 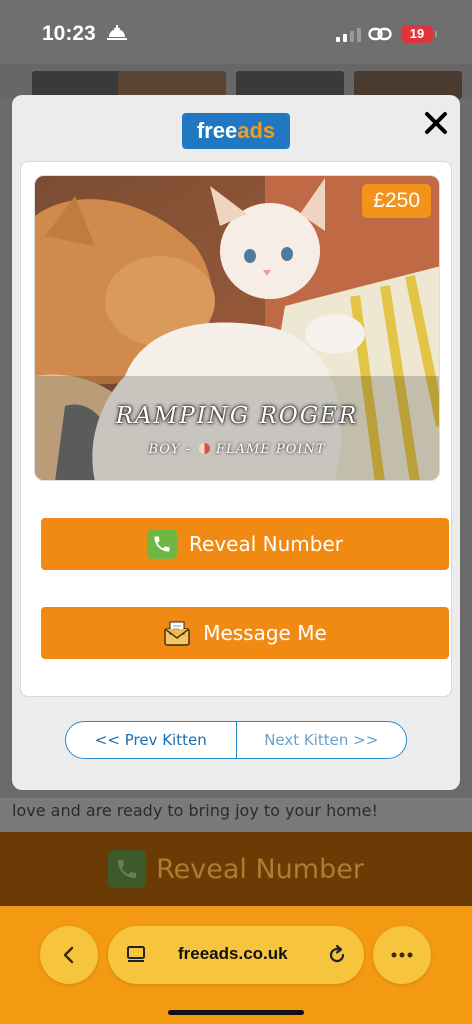 What do you see at coordinates (271, 449) in the screenshot?
I see `kitten-color: FLAME POINT` at bounding box center [271, 449].